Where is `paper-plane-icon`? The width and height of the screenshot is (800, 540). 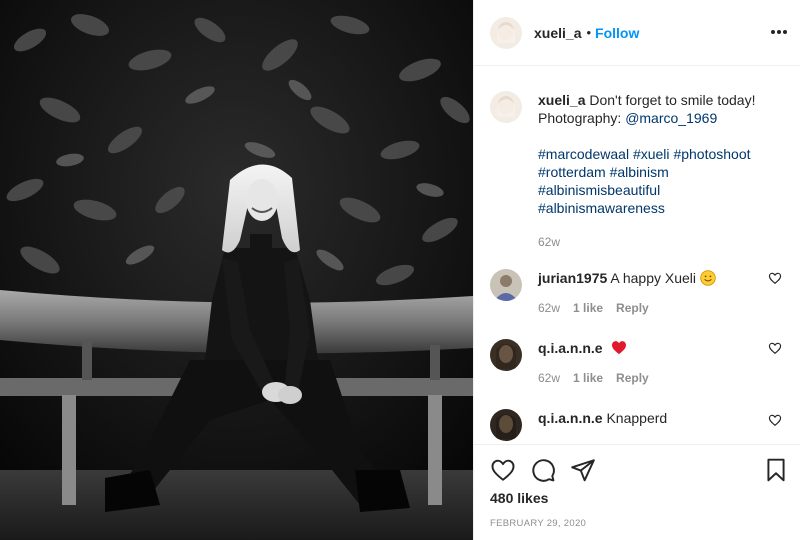 paper-plane-icon is located at coordinates (583, 470).